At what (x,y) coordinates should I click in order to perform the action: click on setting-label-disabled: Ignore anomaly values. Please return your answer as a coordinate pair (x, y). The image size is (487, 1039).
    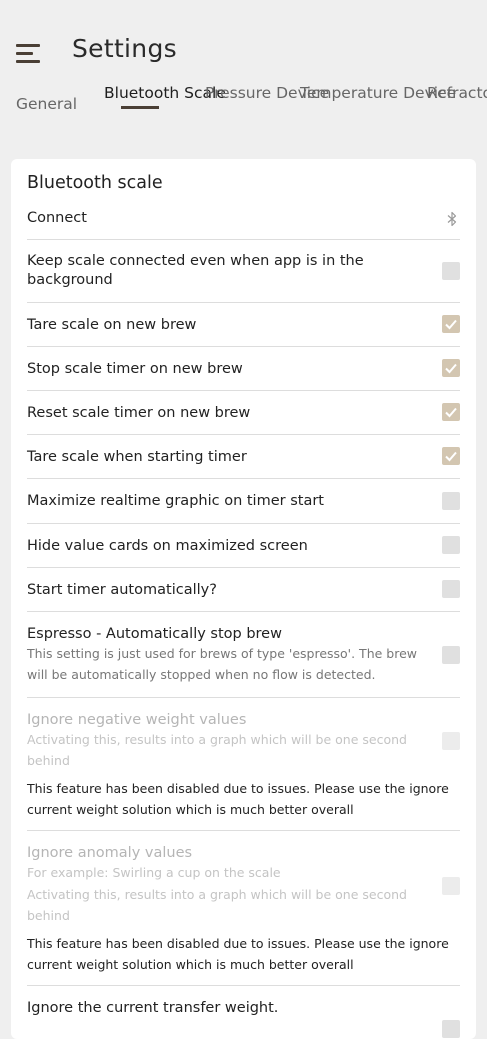
    Looking at the image, I should click on (110, 853).